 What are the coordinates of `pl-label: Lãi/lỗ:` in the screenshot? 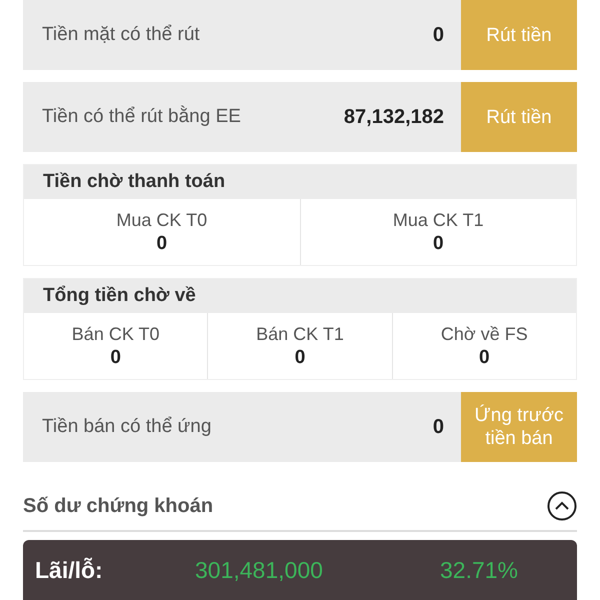 It's located at (69, 570).